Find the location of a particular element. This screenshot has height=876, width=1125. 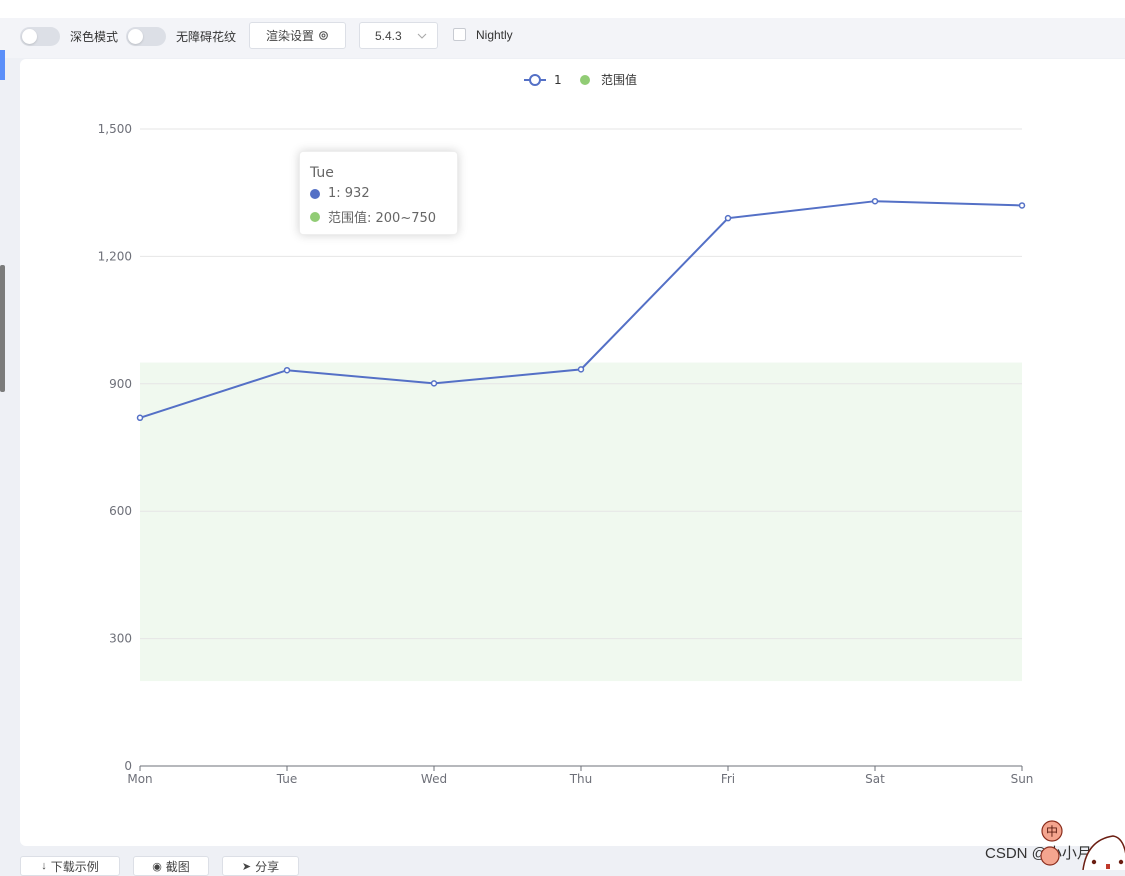

legend-range-label: 范围值 is located at coordinates (619, 79).